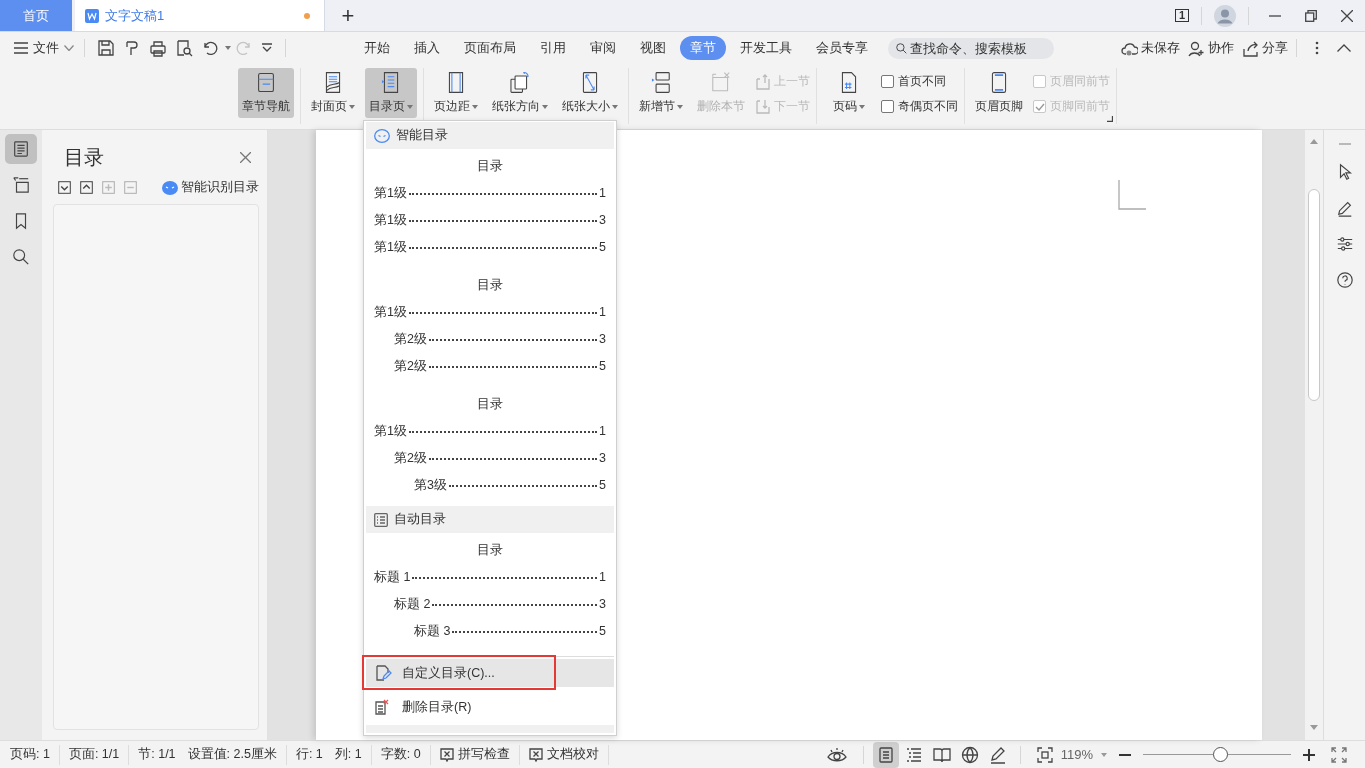 The height and width of the screenshot is (768, 1365). Describe the element at coordinates (1220, 754) in the screenshot. I see `slider-thumb` at that location.